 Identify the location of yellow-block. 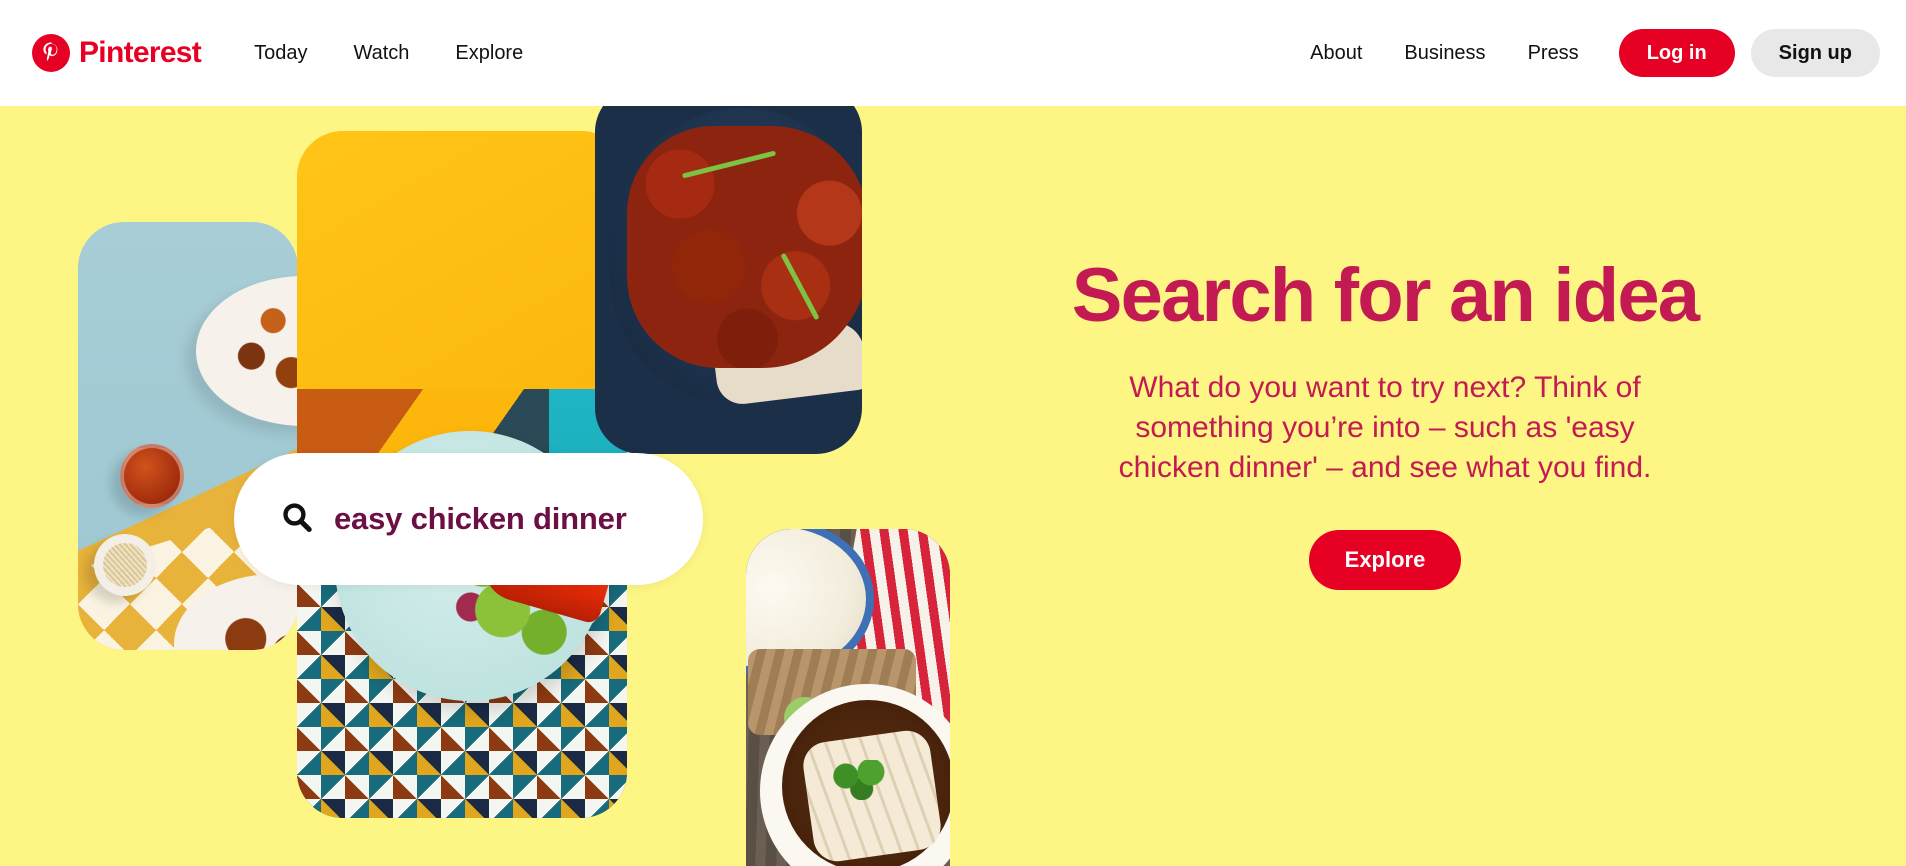
(462, 281).